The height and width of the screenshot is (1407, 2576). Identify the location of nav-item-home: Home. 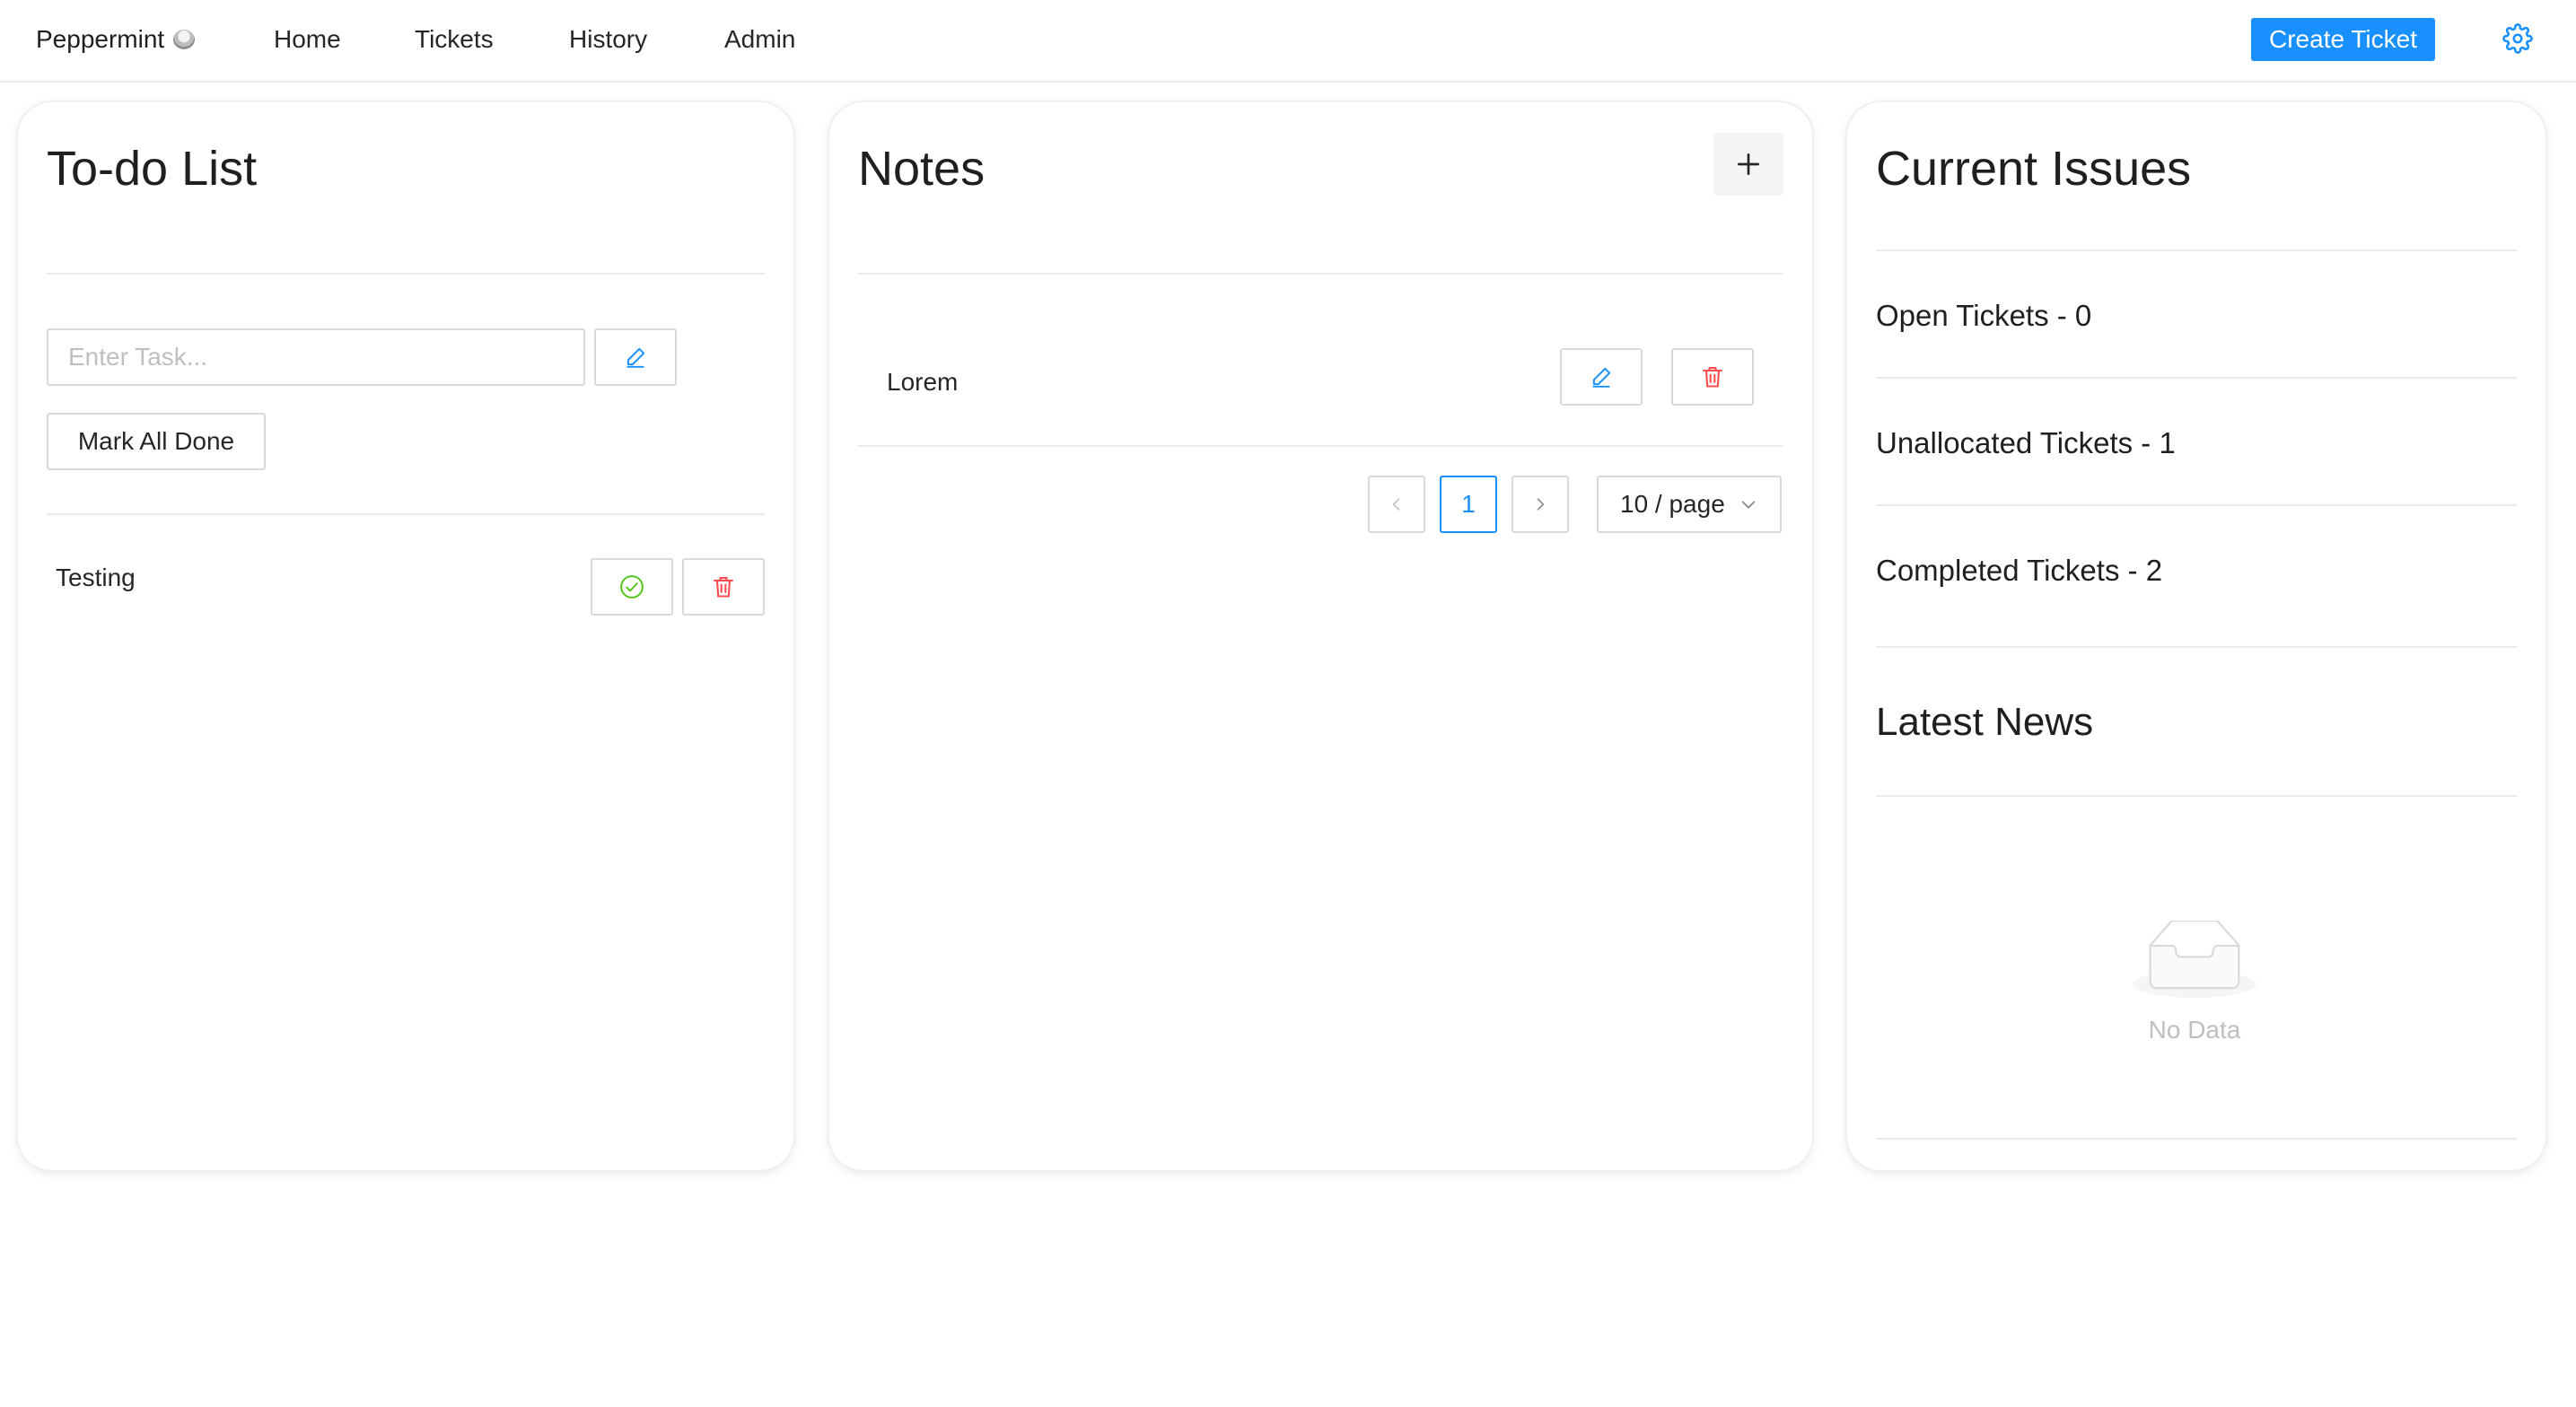
(307, 39).